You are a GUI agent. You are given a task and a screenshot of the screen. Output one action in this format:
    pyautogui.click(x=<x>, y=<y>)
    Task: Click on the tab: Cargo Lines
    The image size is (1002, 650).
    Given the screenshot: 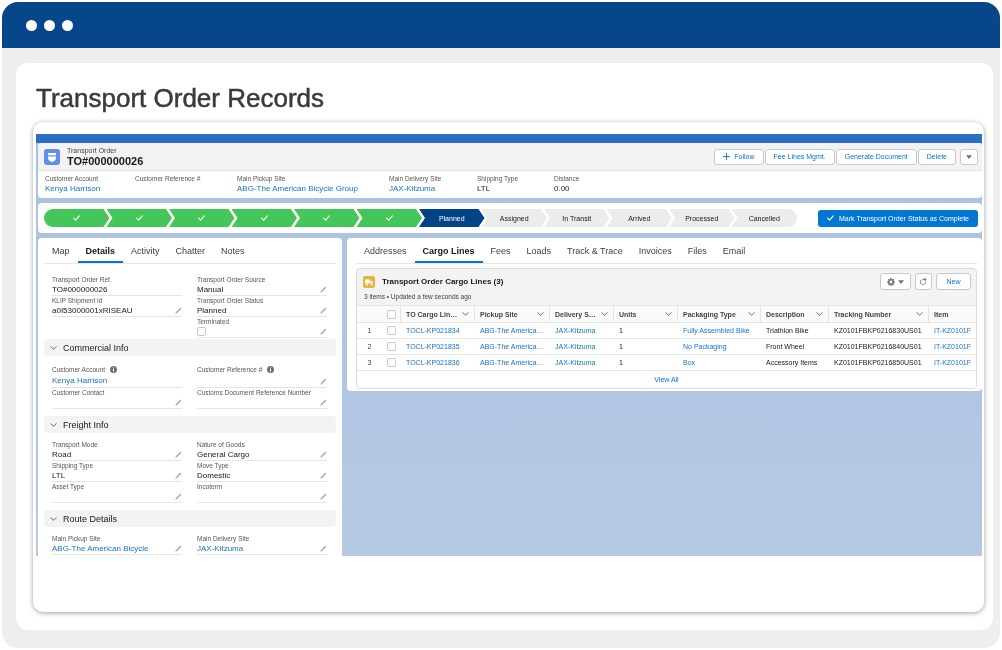 What is the action you would take?
    pyautogui.click(x=448, y=250)
    